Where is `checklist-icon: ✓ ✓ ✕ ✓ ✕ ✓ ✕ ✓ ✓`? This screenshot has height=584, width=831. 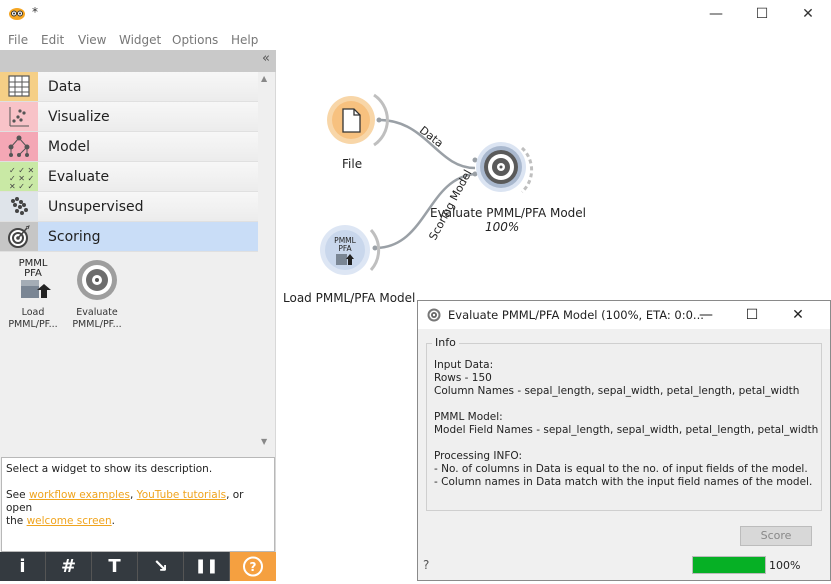
checklist-icon: ✓ ✓ ✕ ✓ ✕ ✓ ✕ ✓ ✓ is located at coordinates (19, 176).